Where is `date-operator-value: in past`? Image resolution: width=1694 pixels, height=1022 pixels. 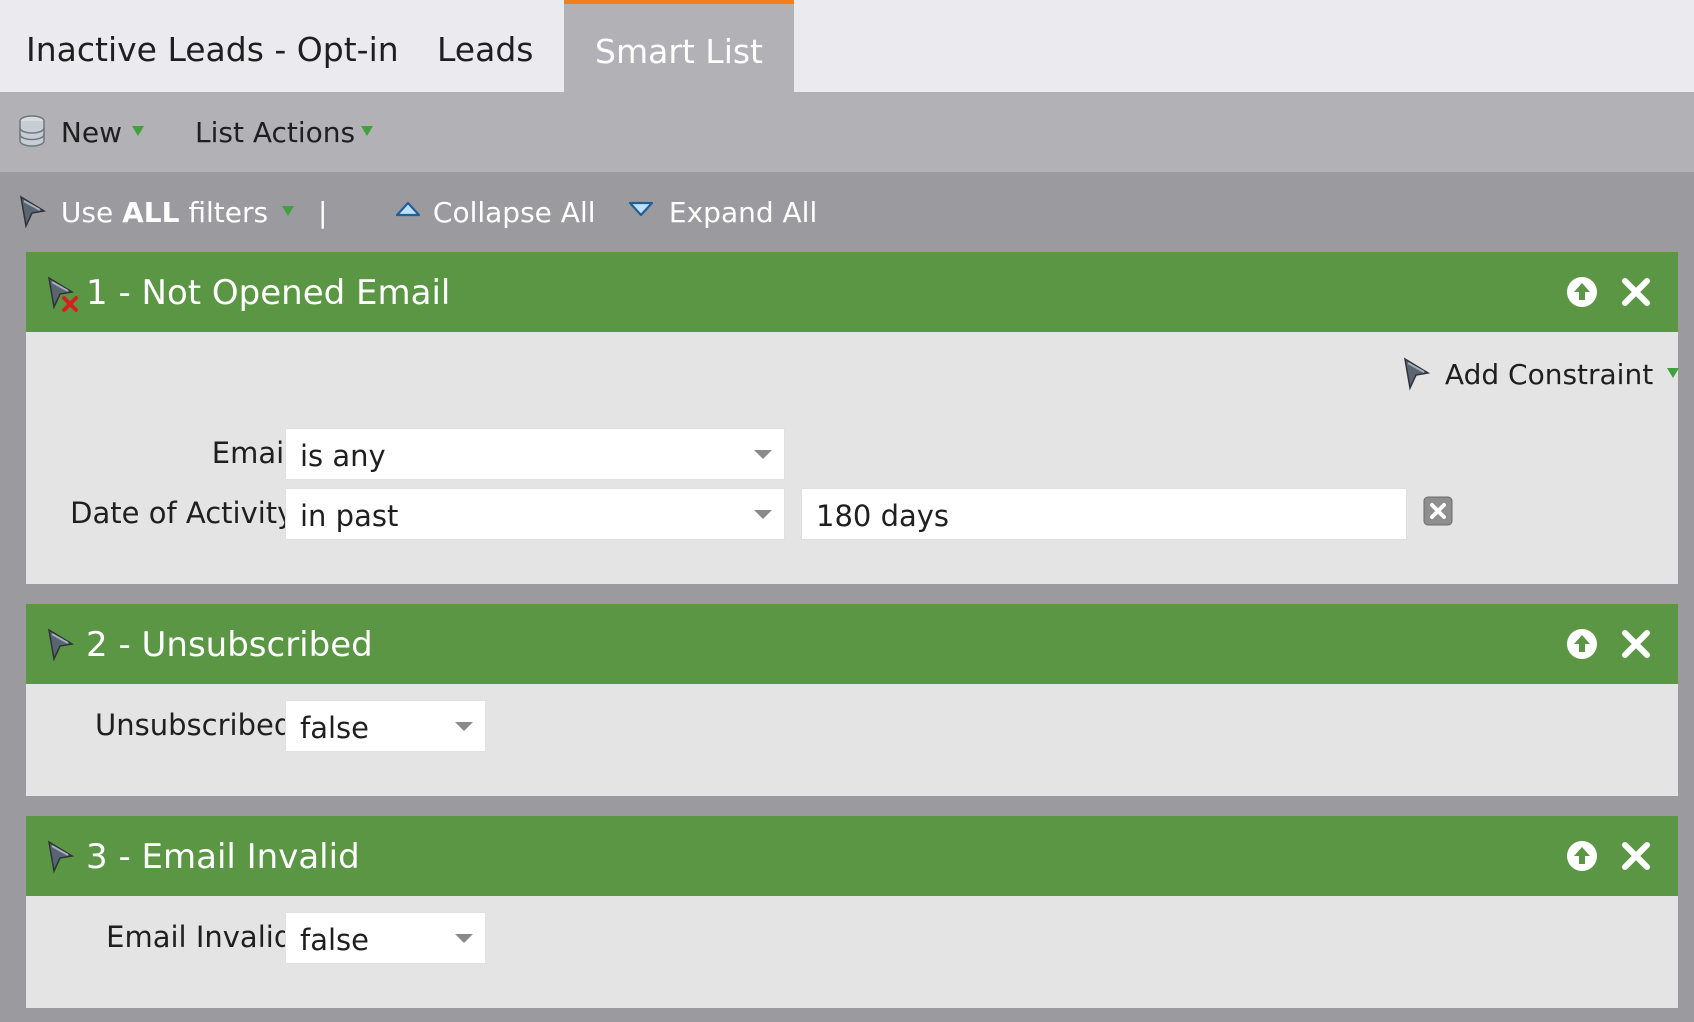 date-operator-value: in past is located at coordinates (349, 516).